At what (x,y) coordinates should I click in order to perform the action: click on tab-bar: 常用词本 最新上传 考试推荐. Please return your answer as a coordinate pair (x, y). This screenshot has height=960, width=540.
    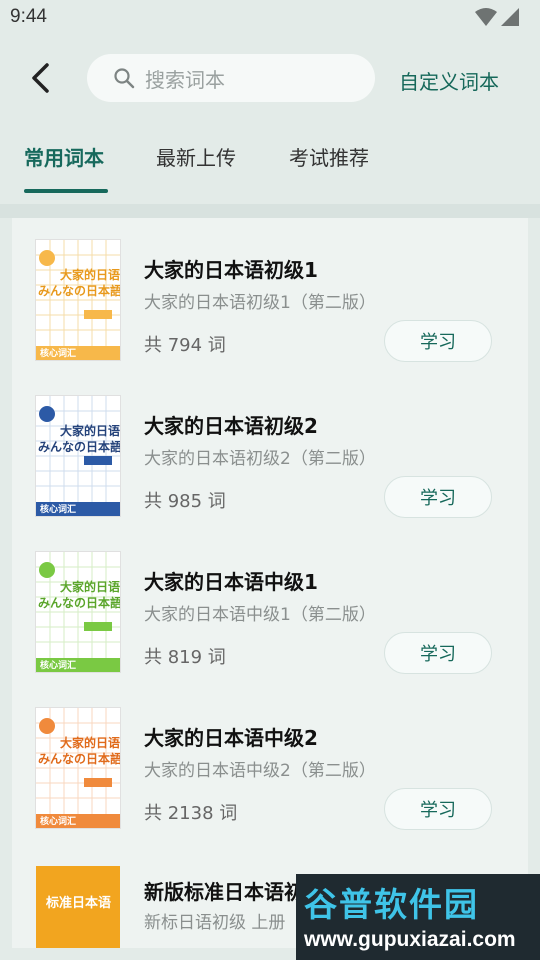
    Looking at the image, I should click on (270, 162).